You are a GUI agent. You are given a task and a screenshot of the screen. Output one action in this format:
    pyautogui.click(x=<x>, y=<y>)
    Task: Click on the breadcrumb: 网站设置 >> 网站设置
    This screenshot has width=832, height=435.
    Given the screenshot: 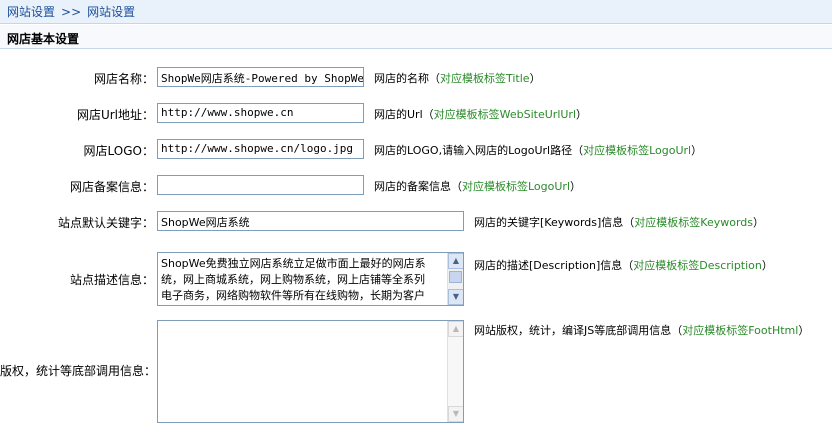 What is the action you would take?
    pyautogui.click(x=416, y=12)
    